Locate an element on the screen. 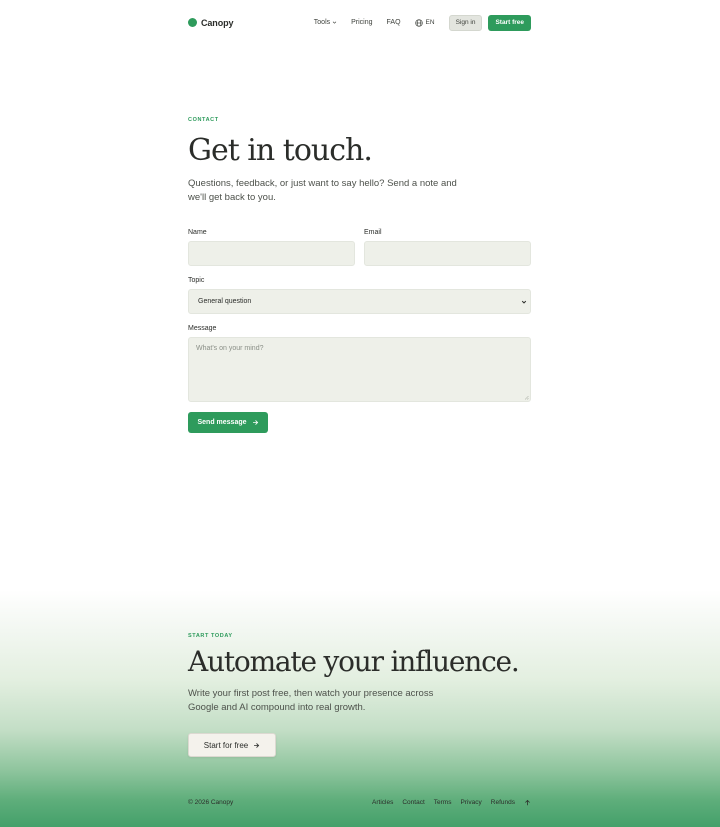 Image resolution: width=720 pixels, height=827 pixels. cta-title: Automate your influence. is located at coordinates (354, 661).